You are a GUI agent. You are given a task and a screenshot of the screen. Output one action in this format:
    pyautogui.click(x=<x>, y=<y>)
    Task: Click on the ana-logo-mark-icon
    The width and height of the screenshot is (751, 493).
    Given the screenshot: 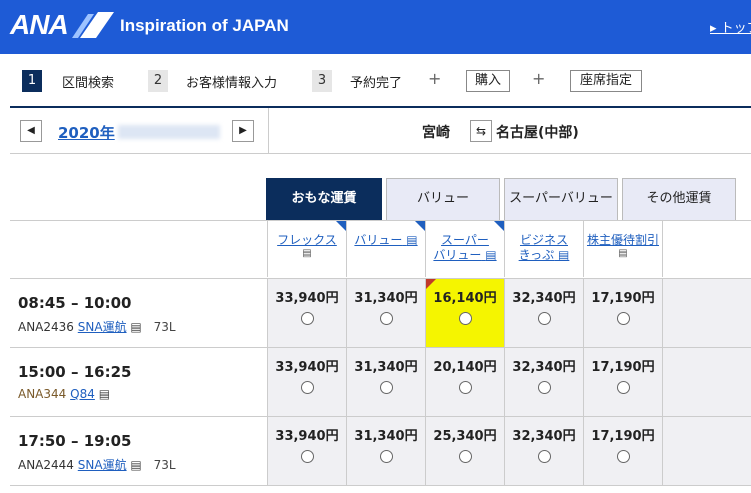 What is the action you would take?
    pyautogui.click(x=93, y=25)
    